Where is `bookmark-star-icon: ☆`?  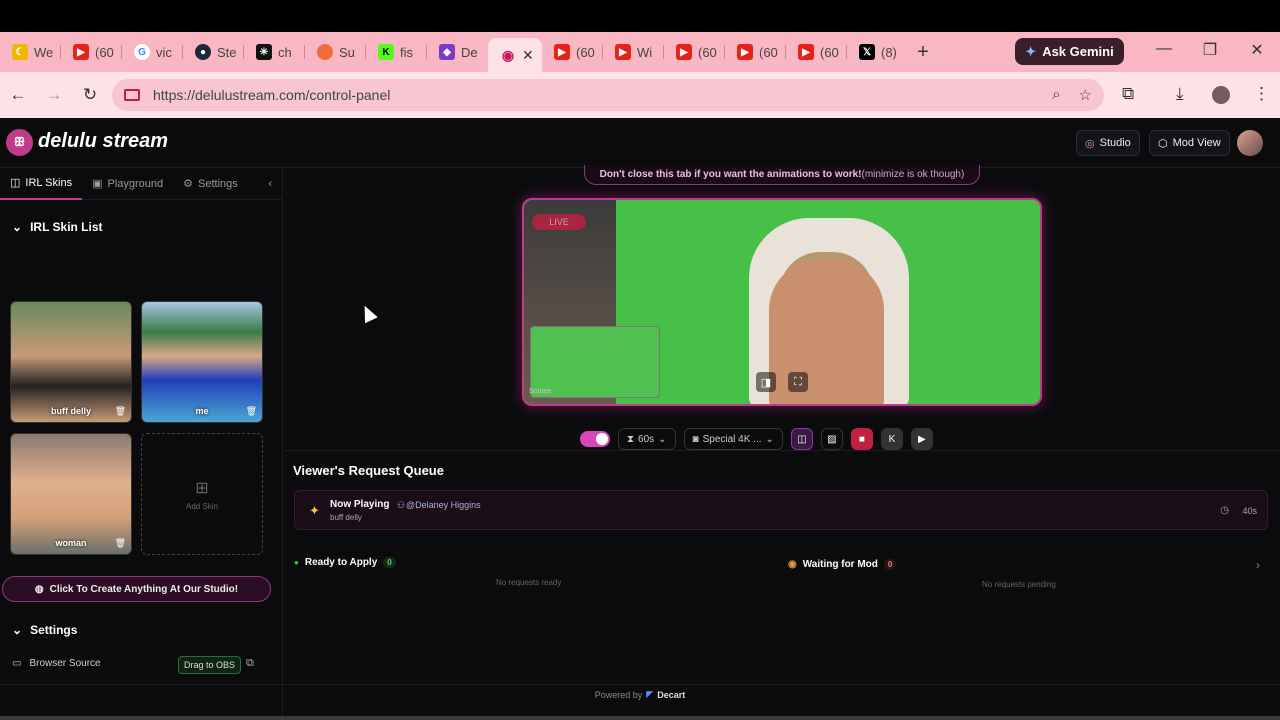 bookmark-star-icon: ☆ is located at coordinates (1085, 95).